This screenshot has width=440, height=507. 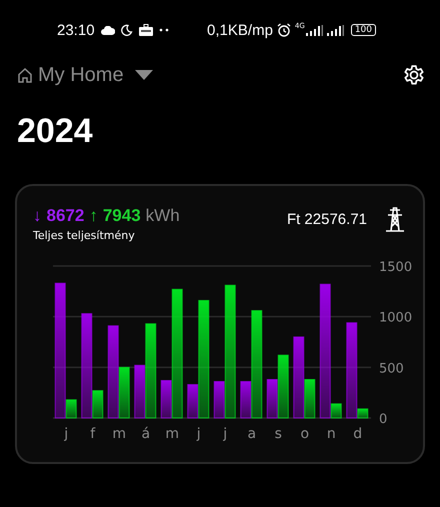 I want to click on cloud-icon, so click(x=107, y=30).